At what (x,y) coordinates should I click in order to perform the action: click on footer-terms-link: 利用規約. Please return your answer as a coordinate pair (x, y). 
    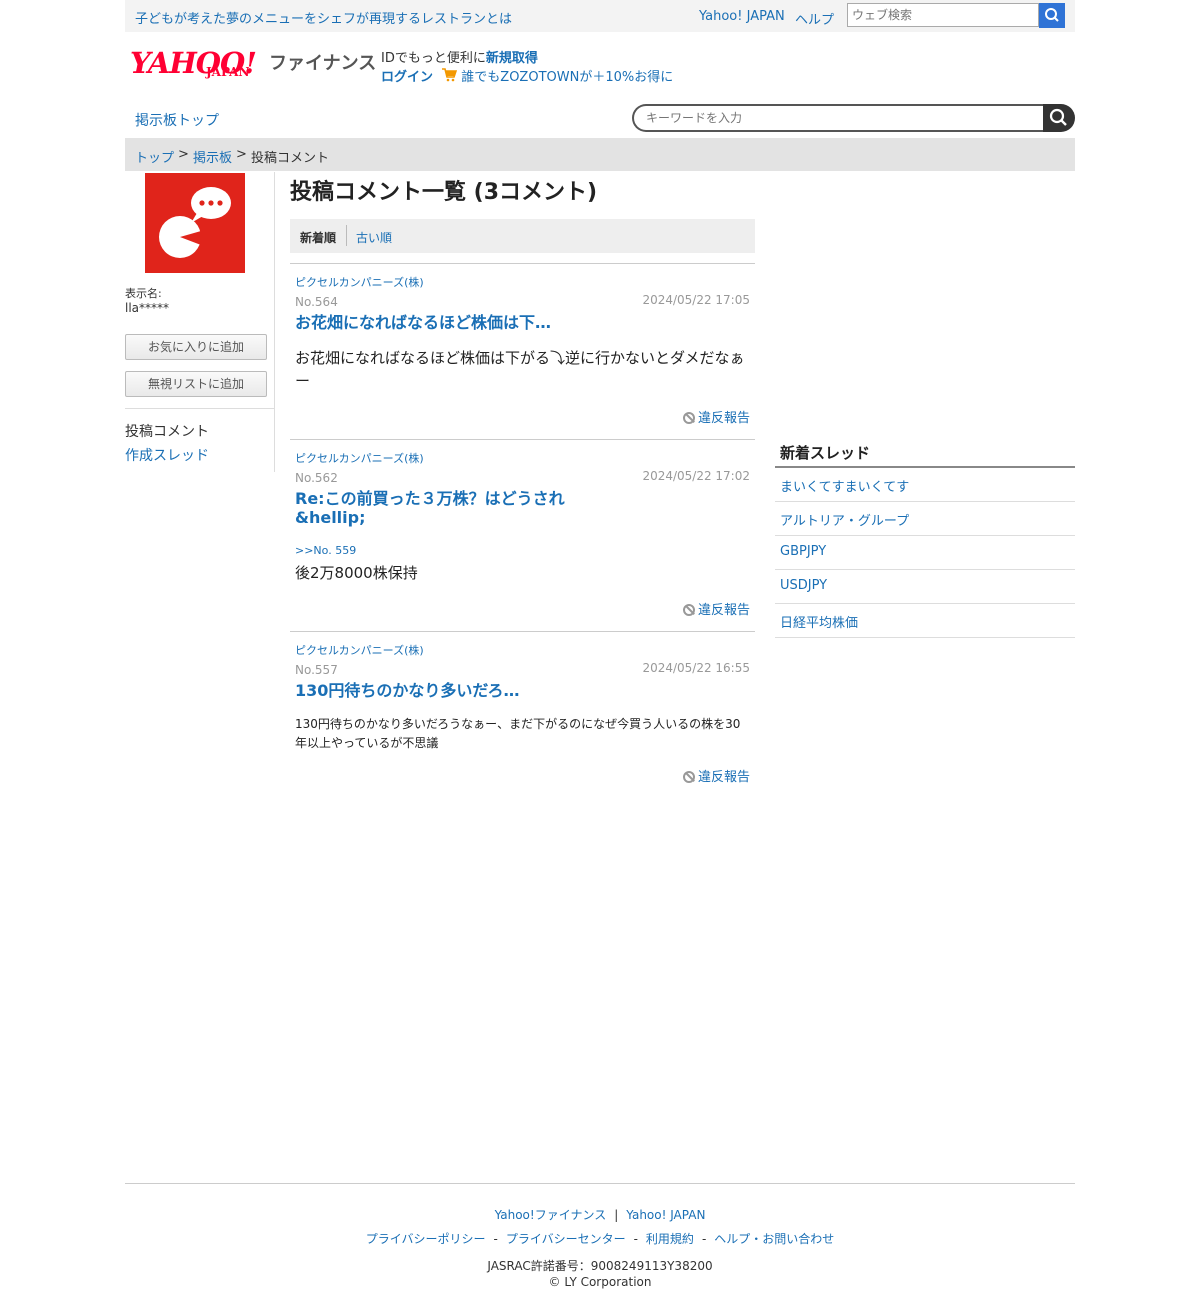
    Looking at the image, I should click on (670, 1239).